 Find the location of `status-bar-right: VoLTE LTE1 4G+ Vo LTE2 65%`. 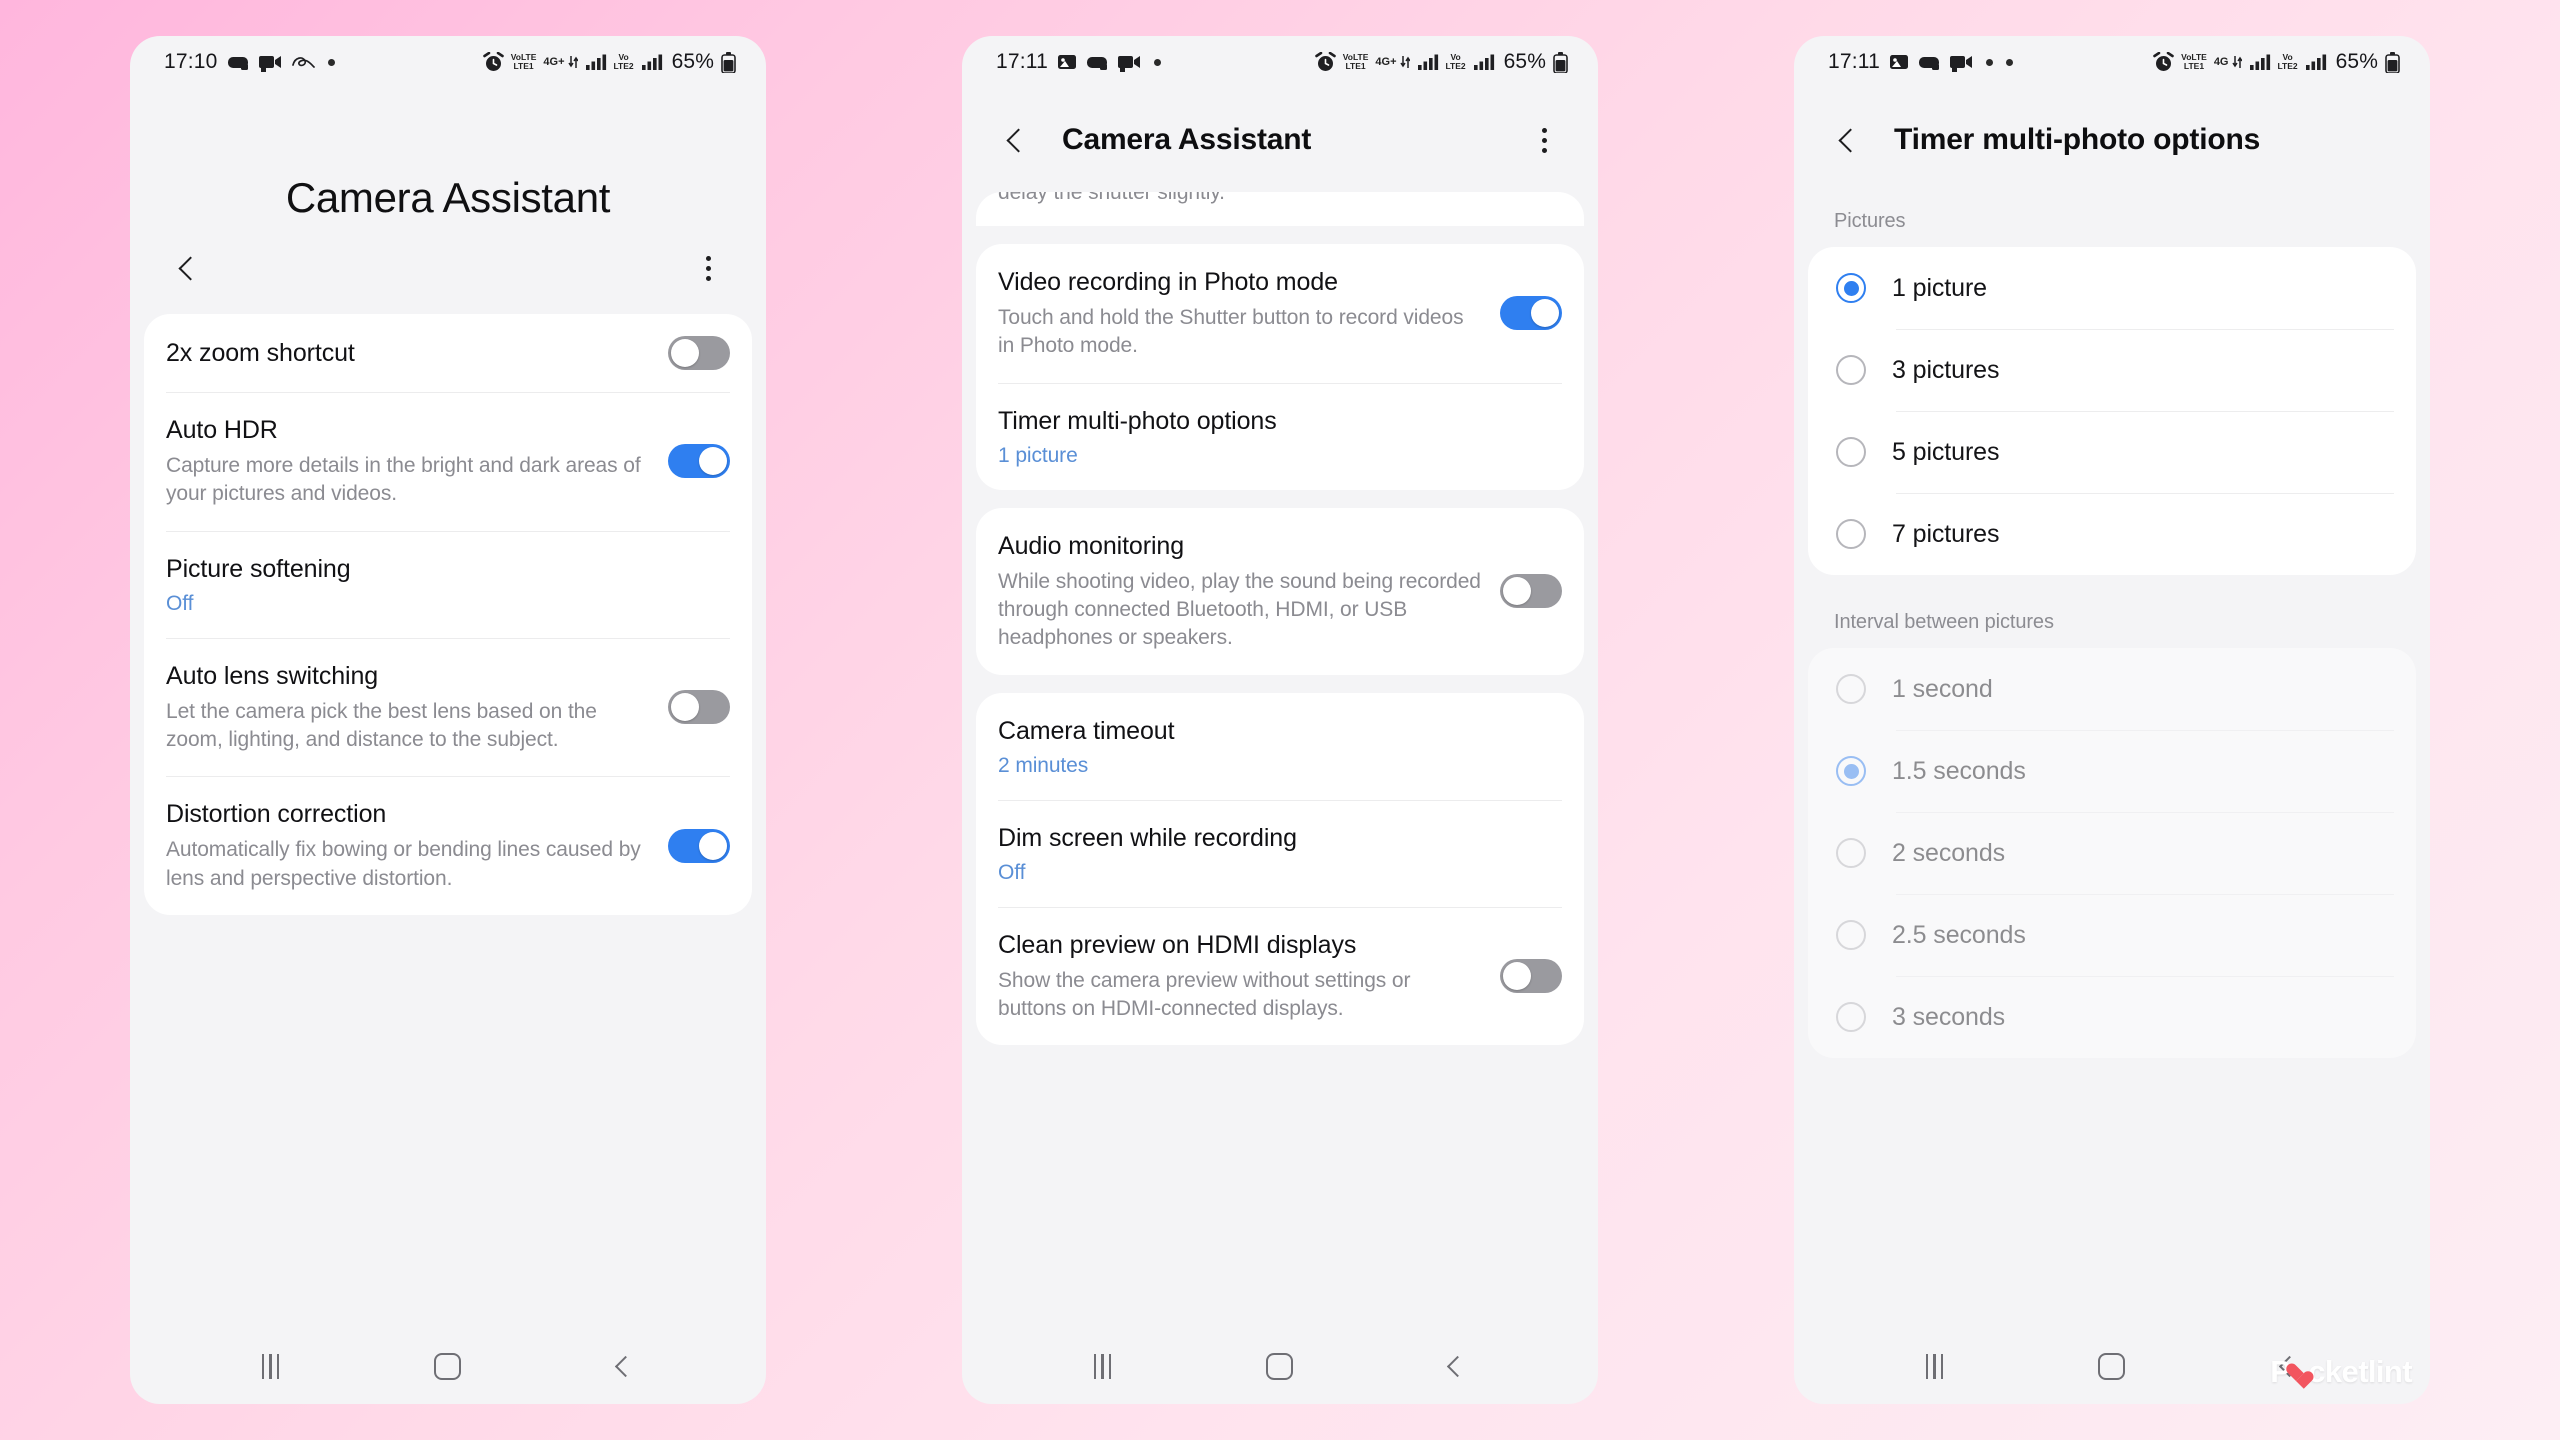

status-bar-right: VoLTE LTE1 4G+ Vo LTE2 65% is located at coordinates (609, 62).